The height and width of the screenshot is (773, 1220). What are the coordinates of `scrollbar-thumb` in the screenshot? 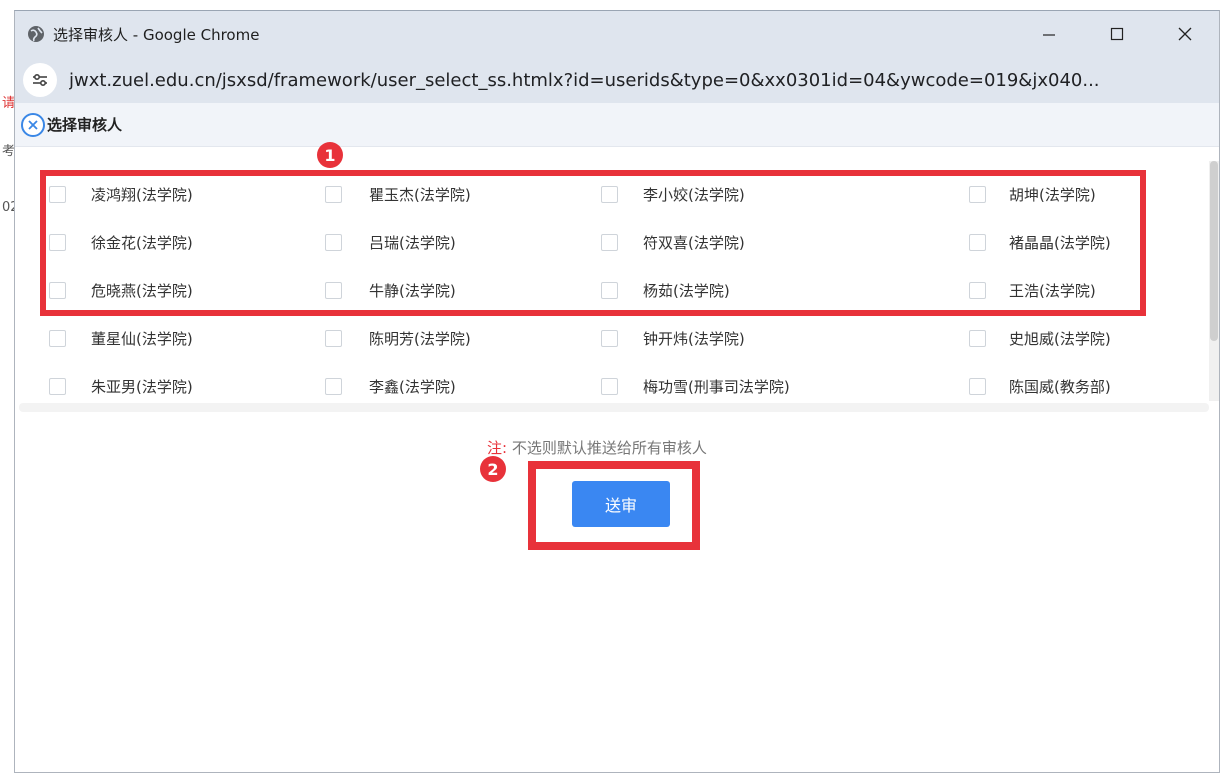 It's located at (1214, 251).